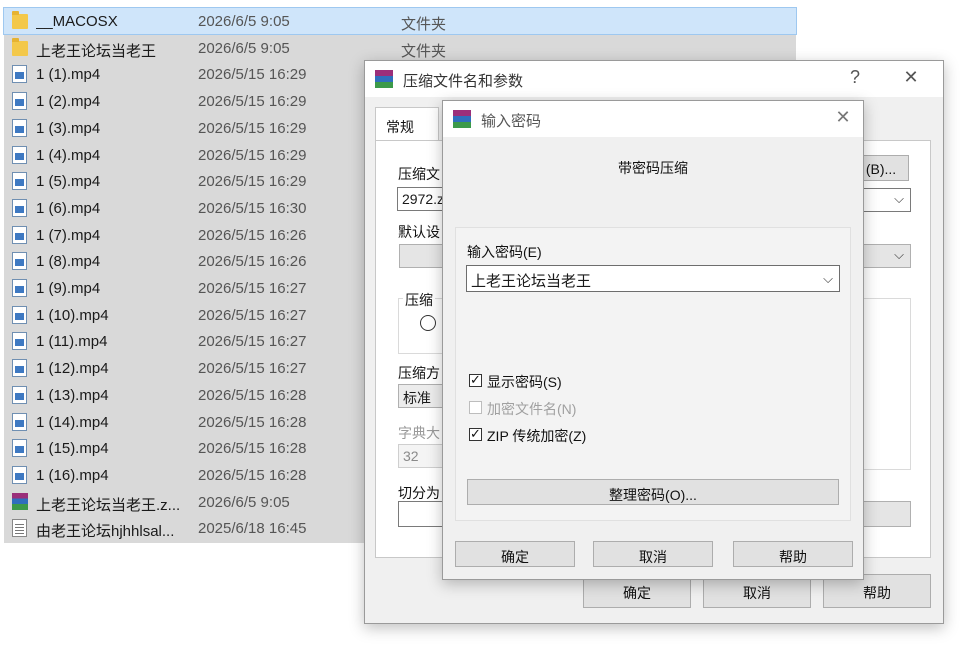  I want to click on file-row: 上老王论坛当老王 2026/6/5 9:05 文件夹, so click(400, 48).